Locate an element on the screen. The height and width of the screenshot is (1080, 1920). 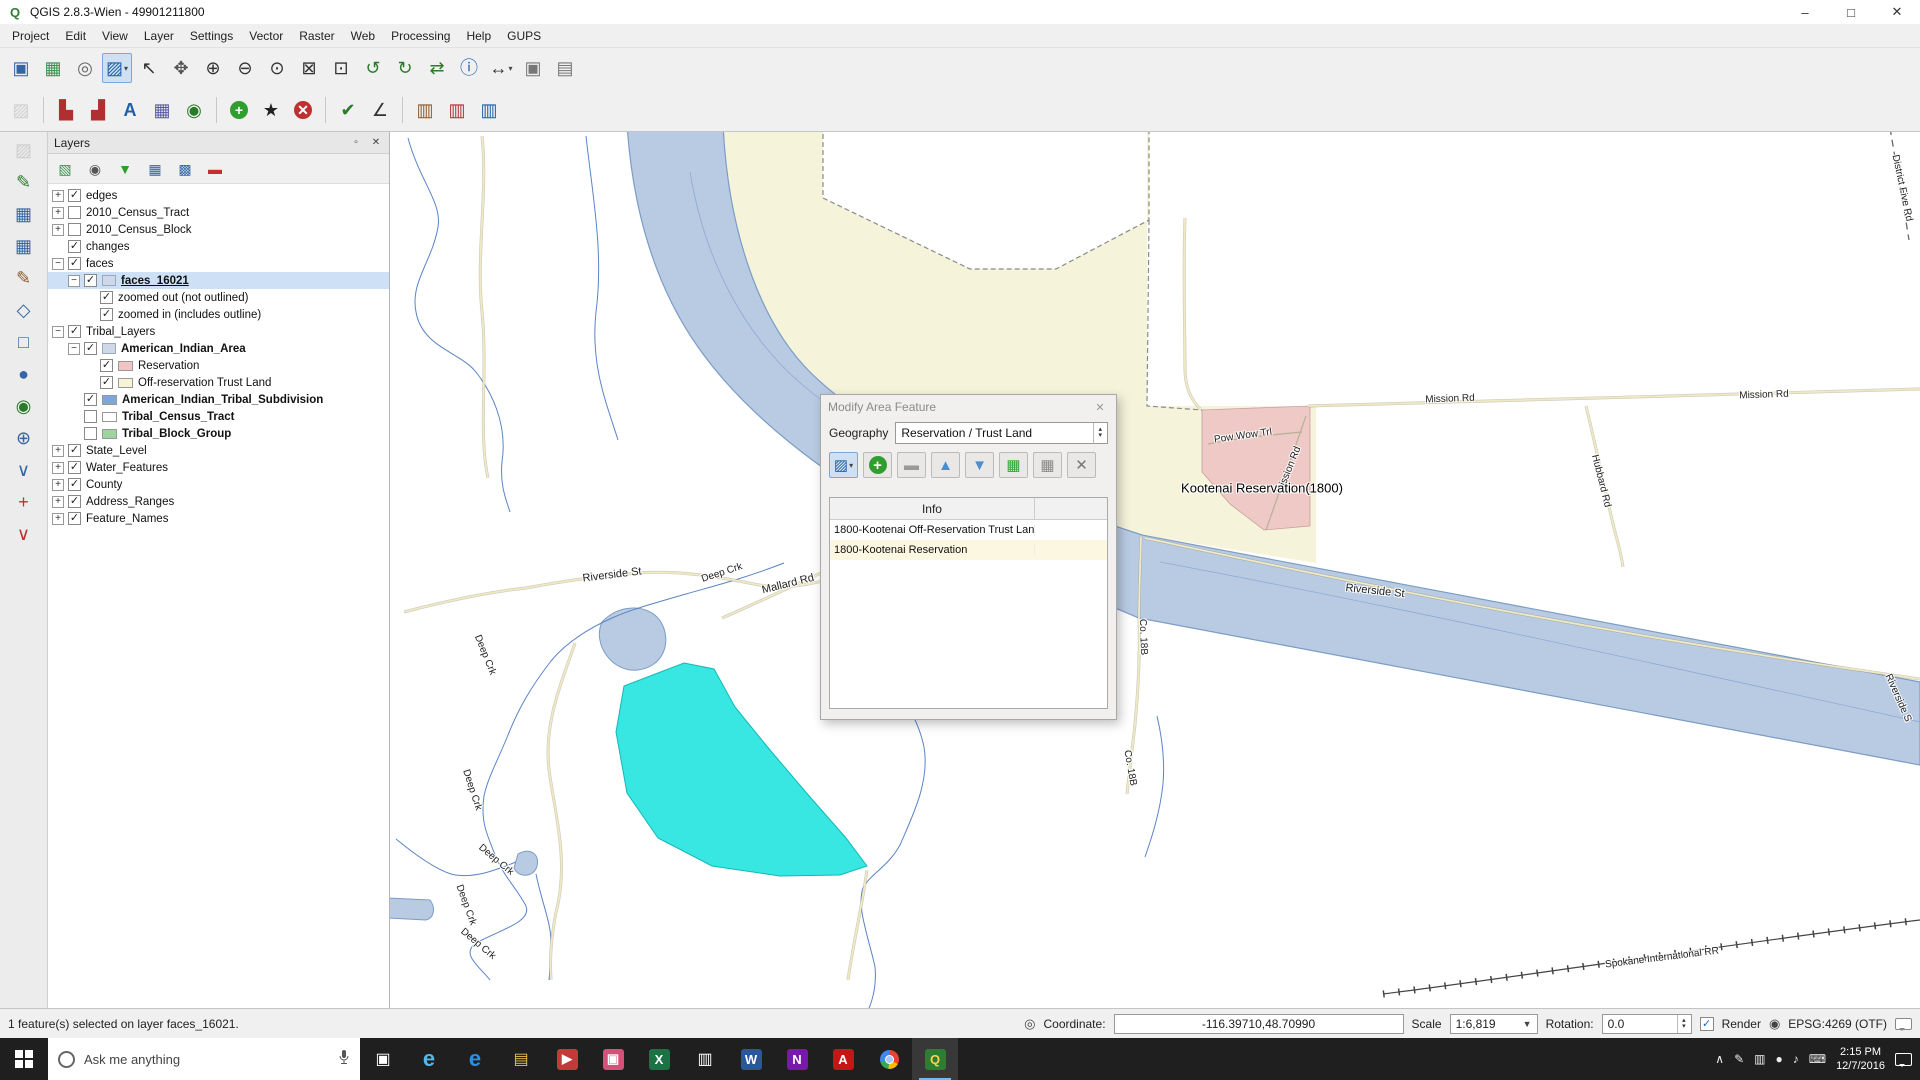
move-tool-button: ↖ is located at coordinates (149, 68).